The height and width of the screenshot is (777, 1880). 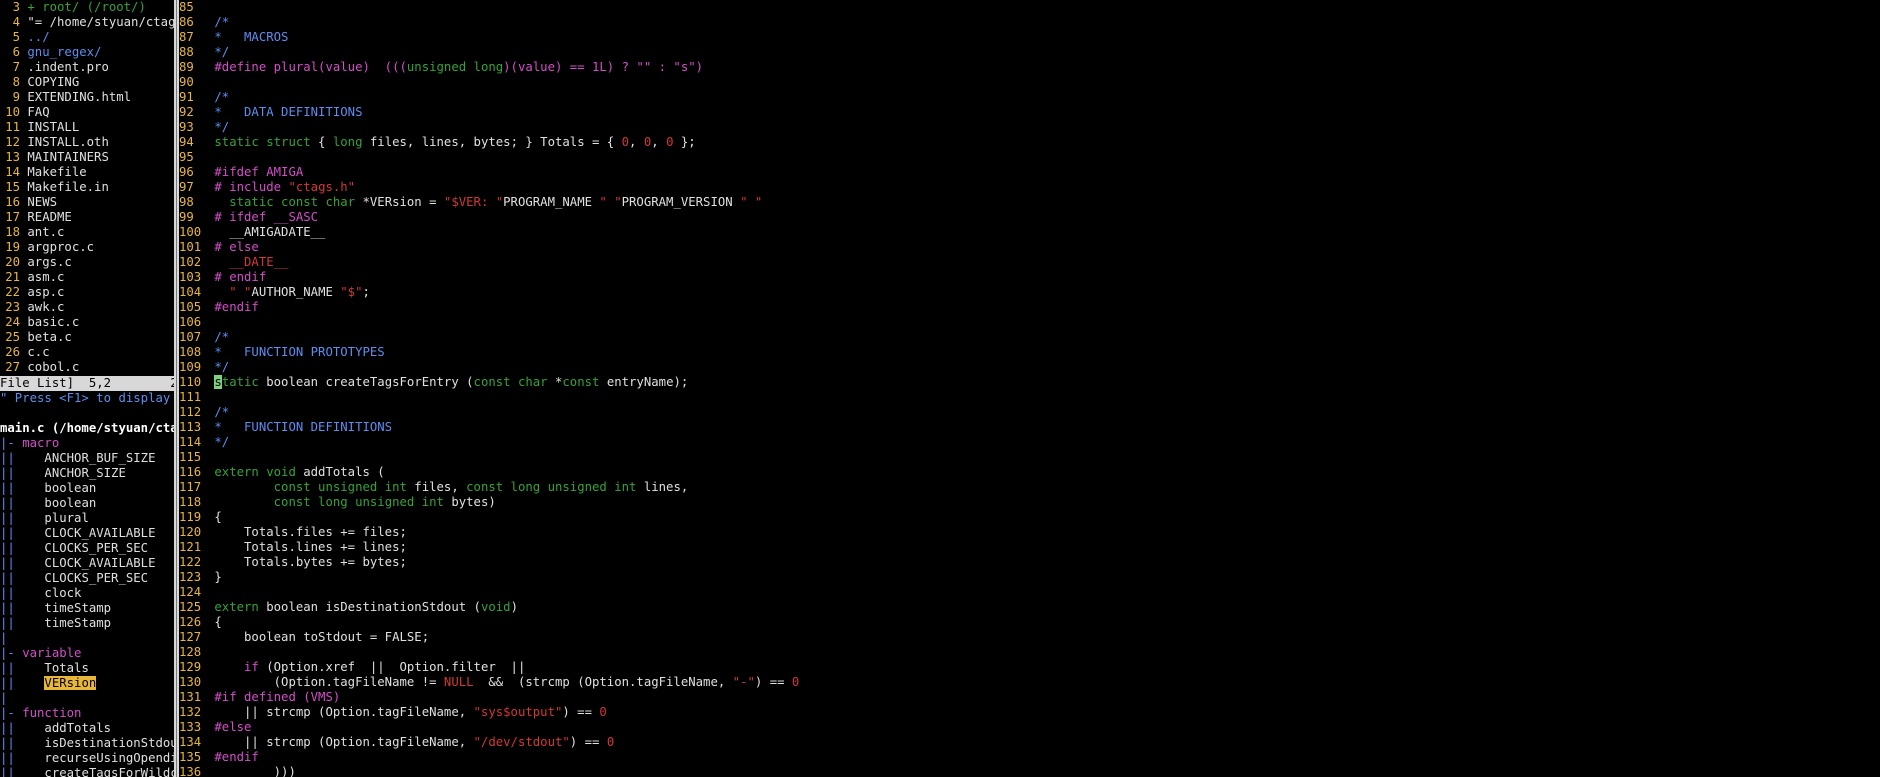 I want to click on file-name: gnu_regex/, so click(x=64, y=52).